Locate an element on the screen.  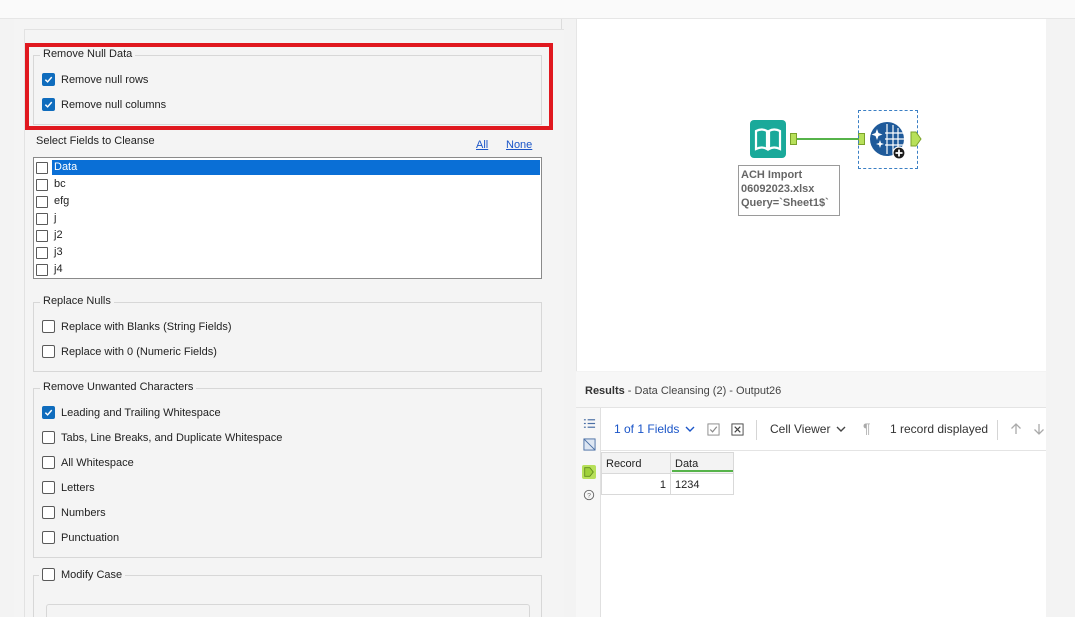
input-tool-annotation: ACH Import 06092023.xlsx Query=`Sheet1$` is located at coordinates (789, 190).